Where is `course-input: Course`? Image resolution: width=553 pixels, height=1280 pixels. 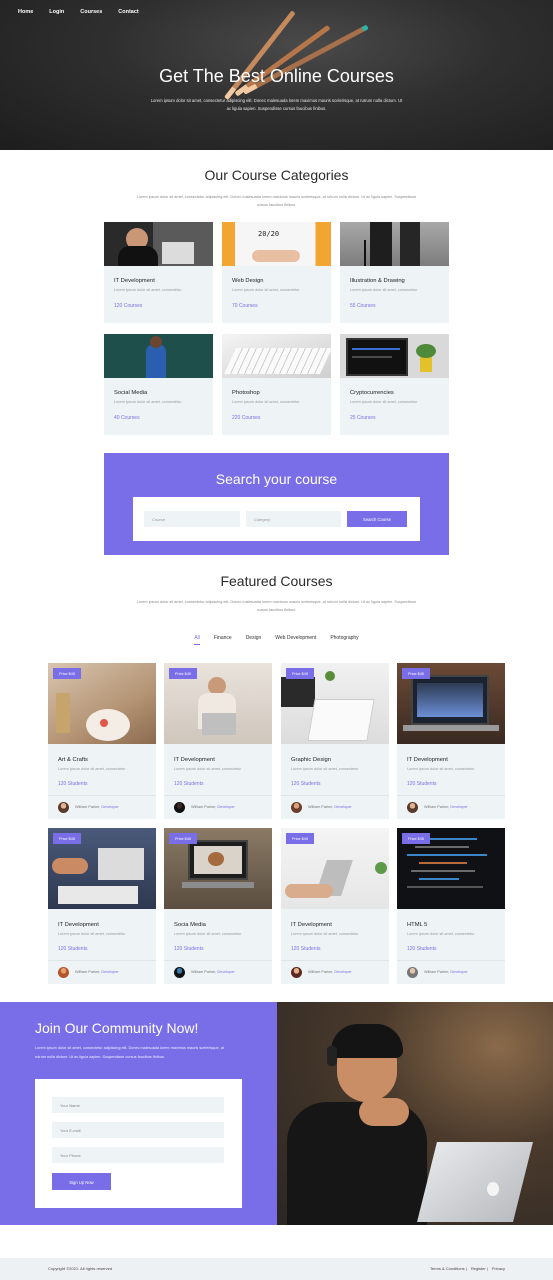
course-input: Course is located at coordinates (192, 519).